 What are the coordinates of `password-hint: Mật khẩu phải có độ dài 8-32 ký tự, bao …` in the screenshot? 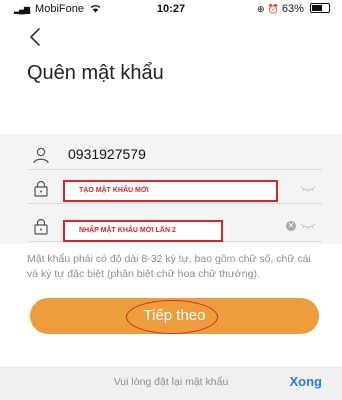 It's located at (169, 266).